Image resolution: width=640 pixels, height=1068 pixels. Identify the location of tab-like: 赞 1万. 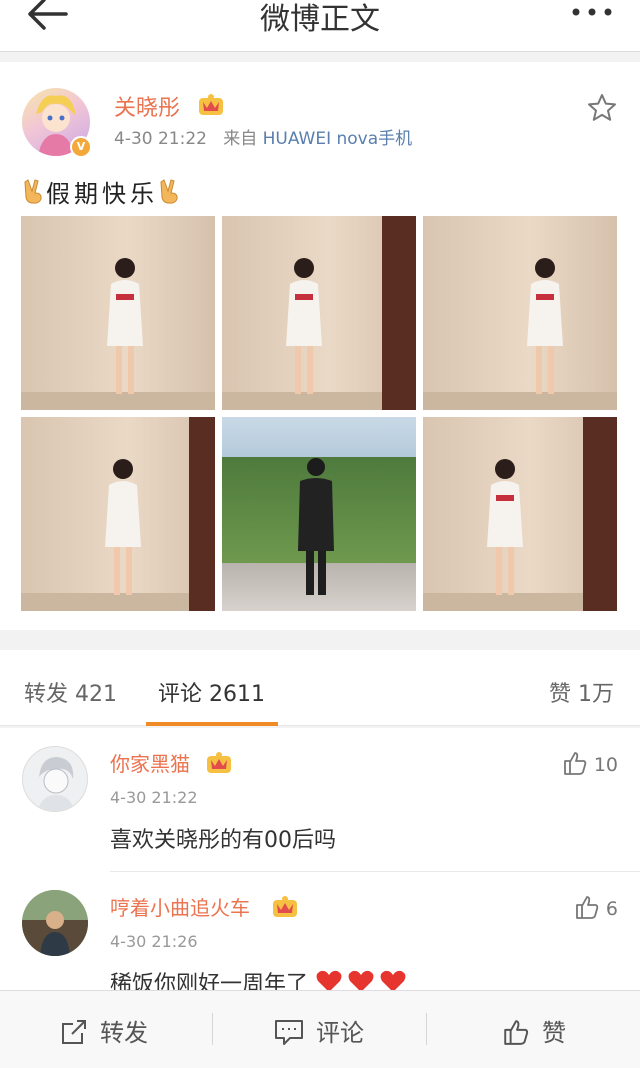
(581, 692).